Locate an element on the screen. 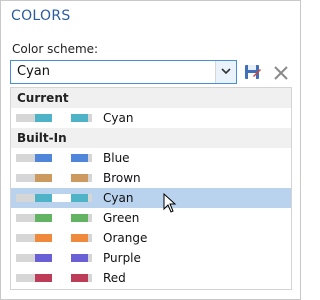  save-icon is located at coordinates (253, 72).